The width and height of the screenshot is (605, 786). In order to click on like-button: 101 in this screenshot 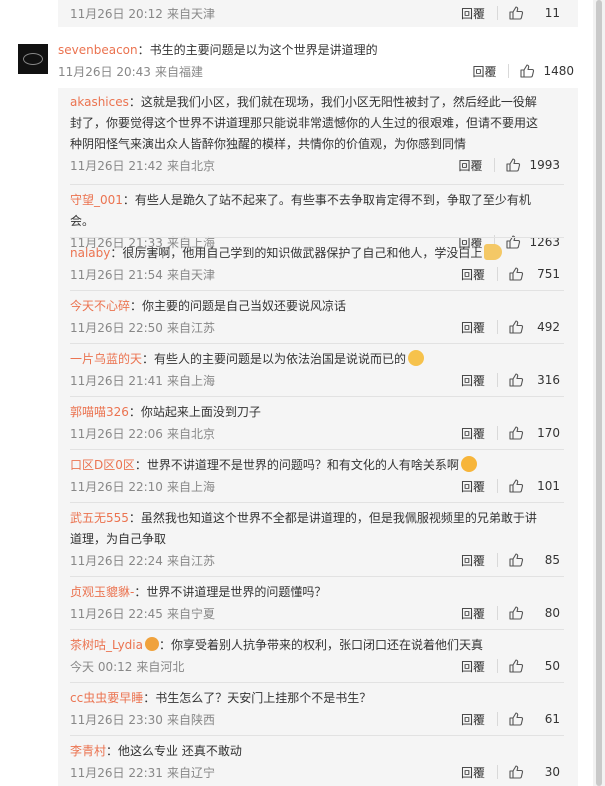, I will do `click(534, 486)`.